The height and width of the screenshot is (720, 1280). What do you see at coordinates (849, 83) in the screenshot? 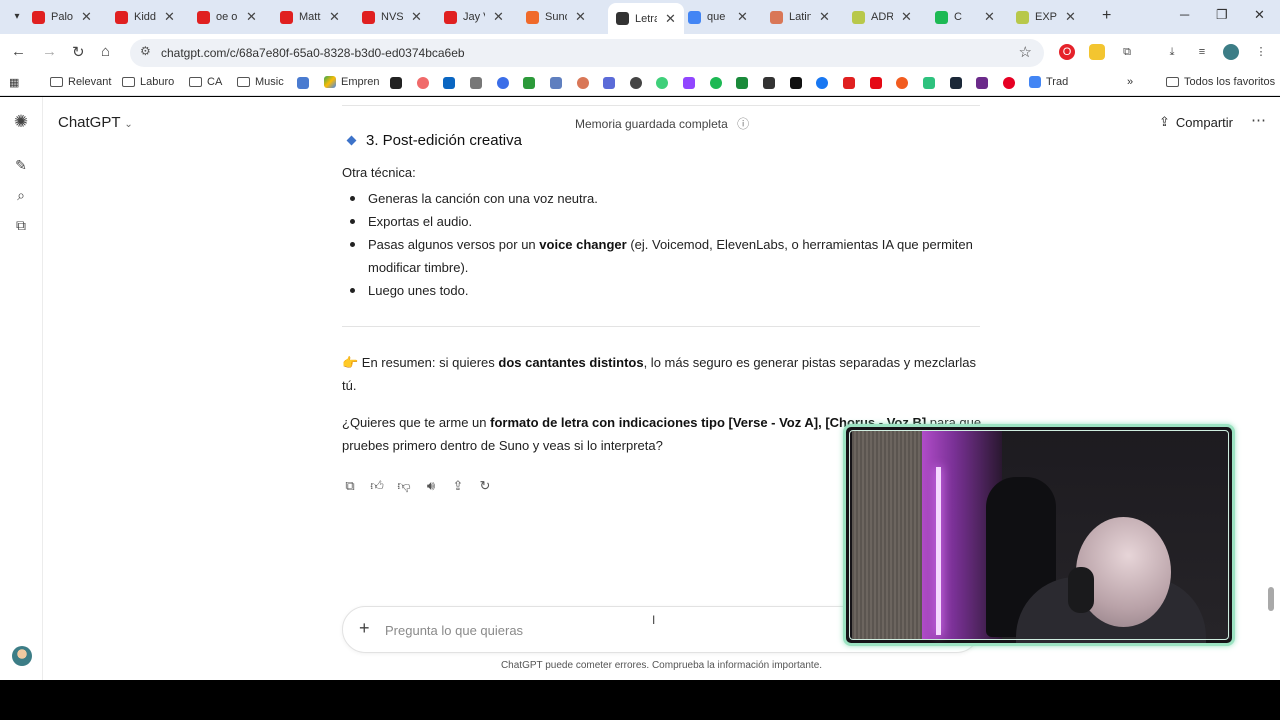
I see `youtube-icon` at bounding box center [849, 83].